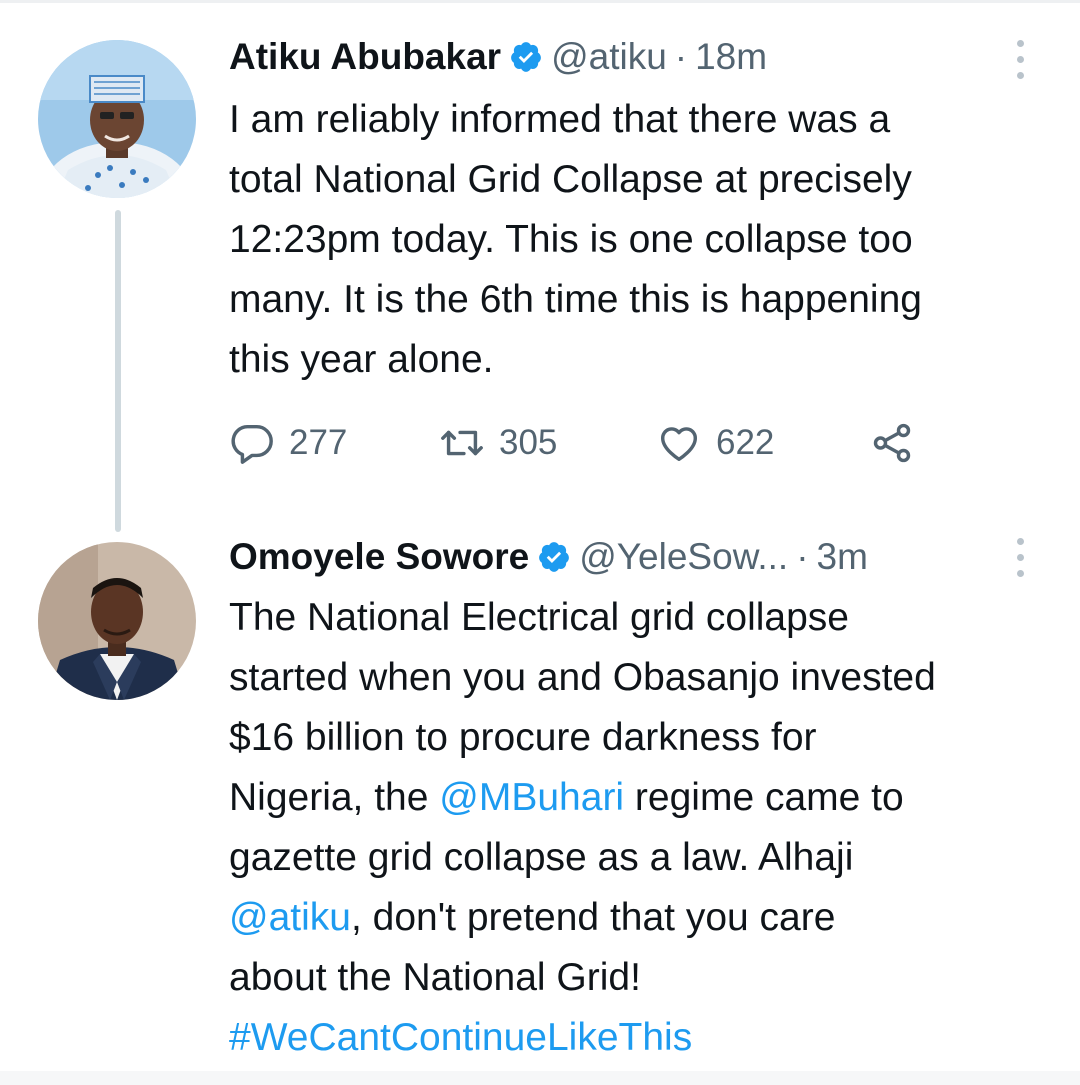 This screenshot has width=1080, height=1085. I want to click on retweet-icon, so click(462, 443).